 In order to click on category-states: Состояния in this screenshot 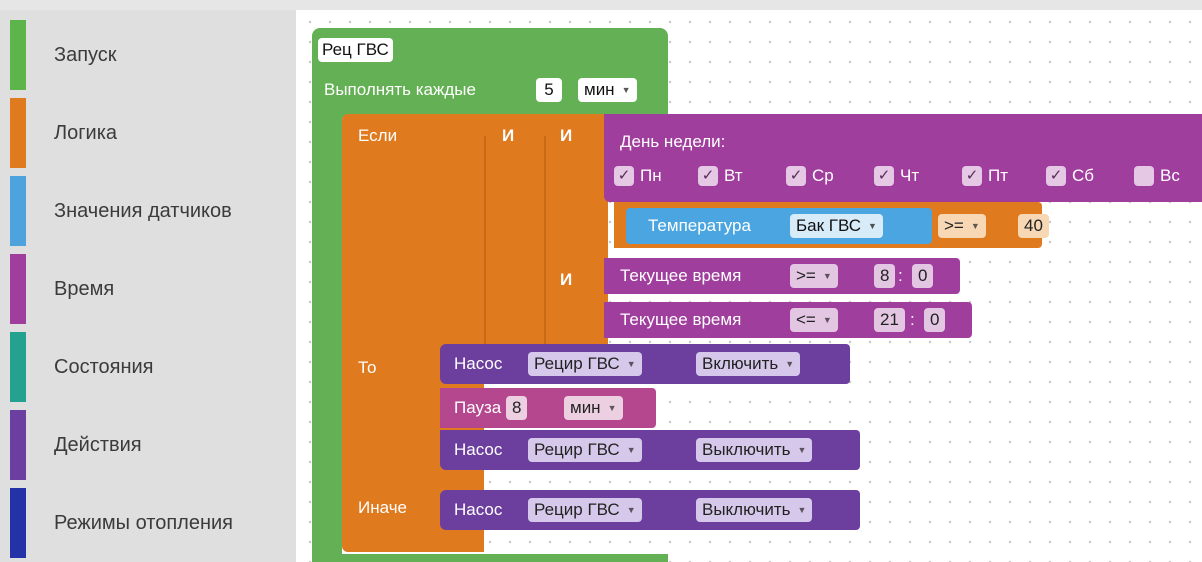, I will do `click(153, 367)`.